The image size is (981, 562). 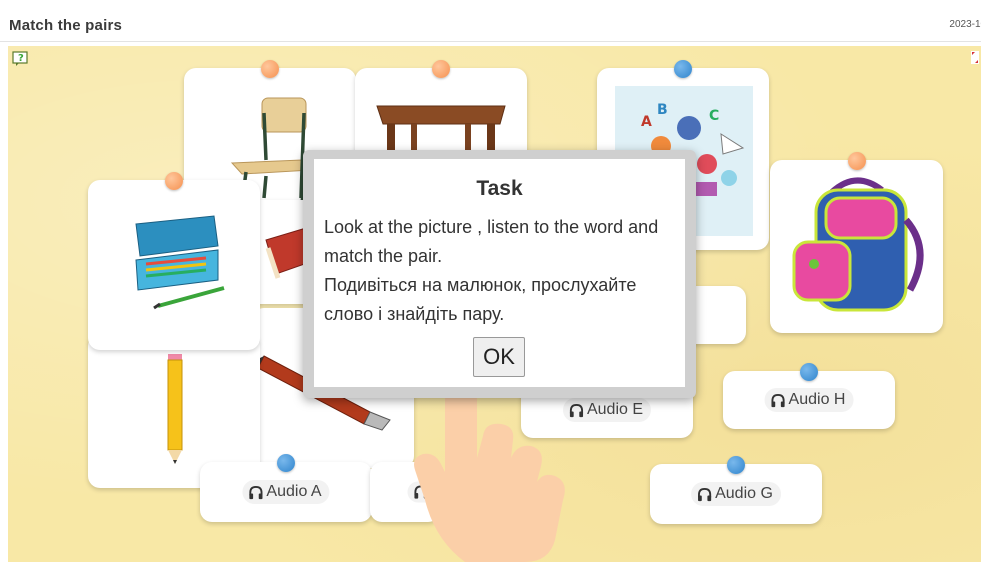 I want to click on backpack-image, so click(x=858, y=244).